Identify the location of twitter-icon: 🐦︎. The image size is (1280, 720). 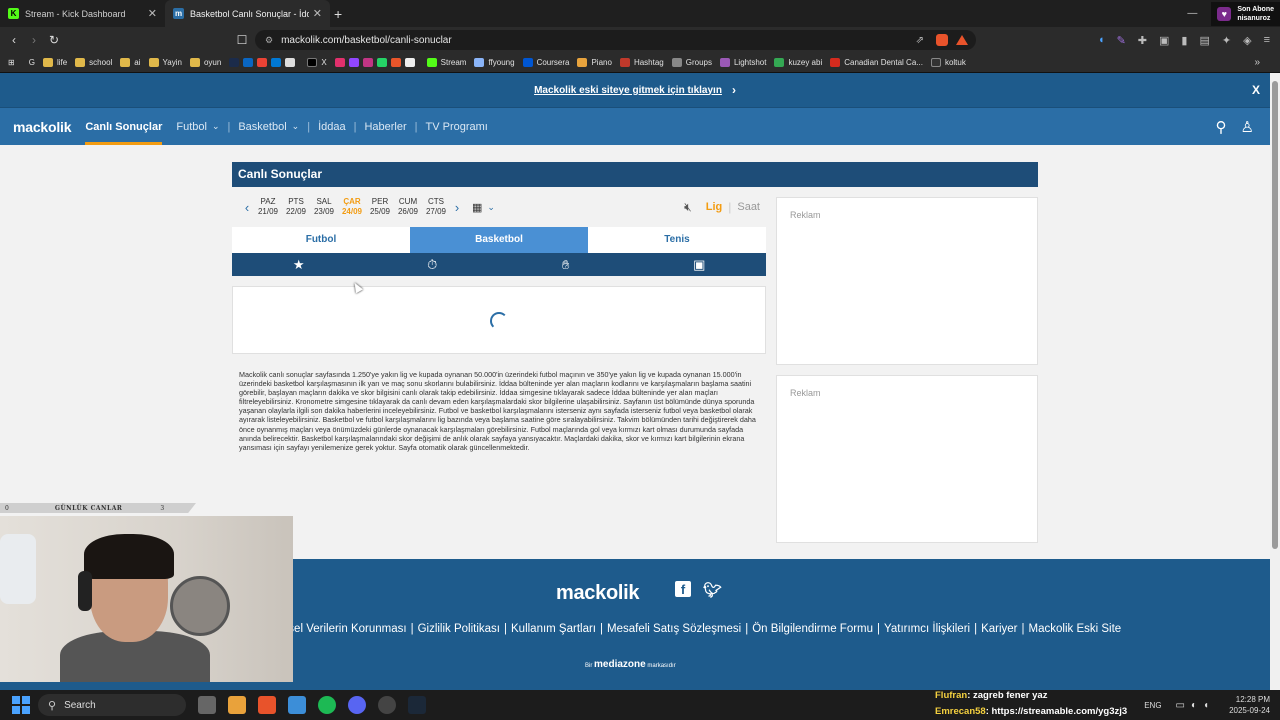
(712, 590).